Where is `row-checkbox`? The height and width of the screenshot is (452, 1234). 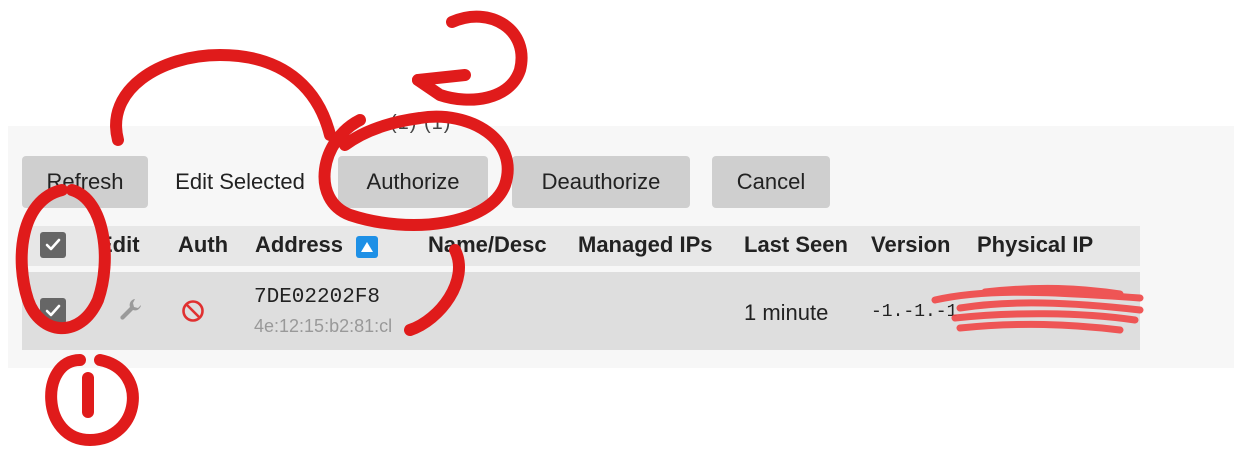 row-checkbox is located at coordinates (53, 311).